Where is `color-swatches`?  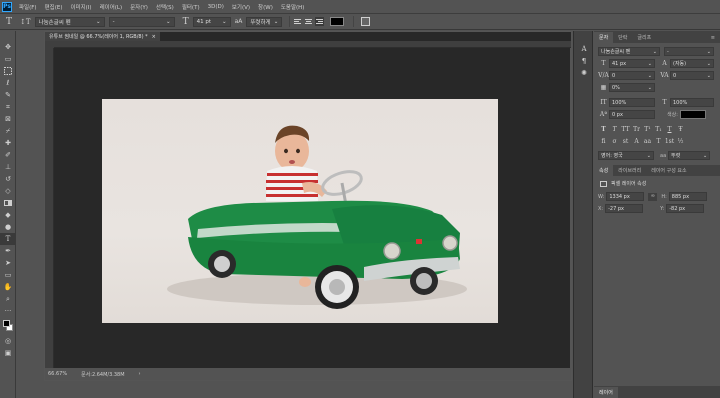 color-swatches is located at coordinates (8, 326).